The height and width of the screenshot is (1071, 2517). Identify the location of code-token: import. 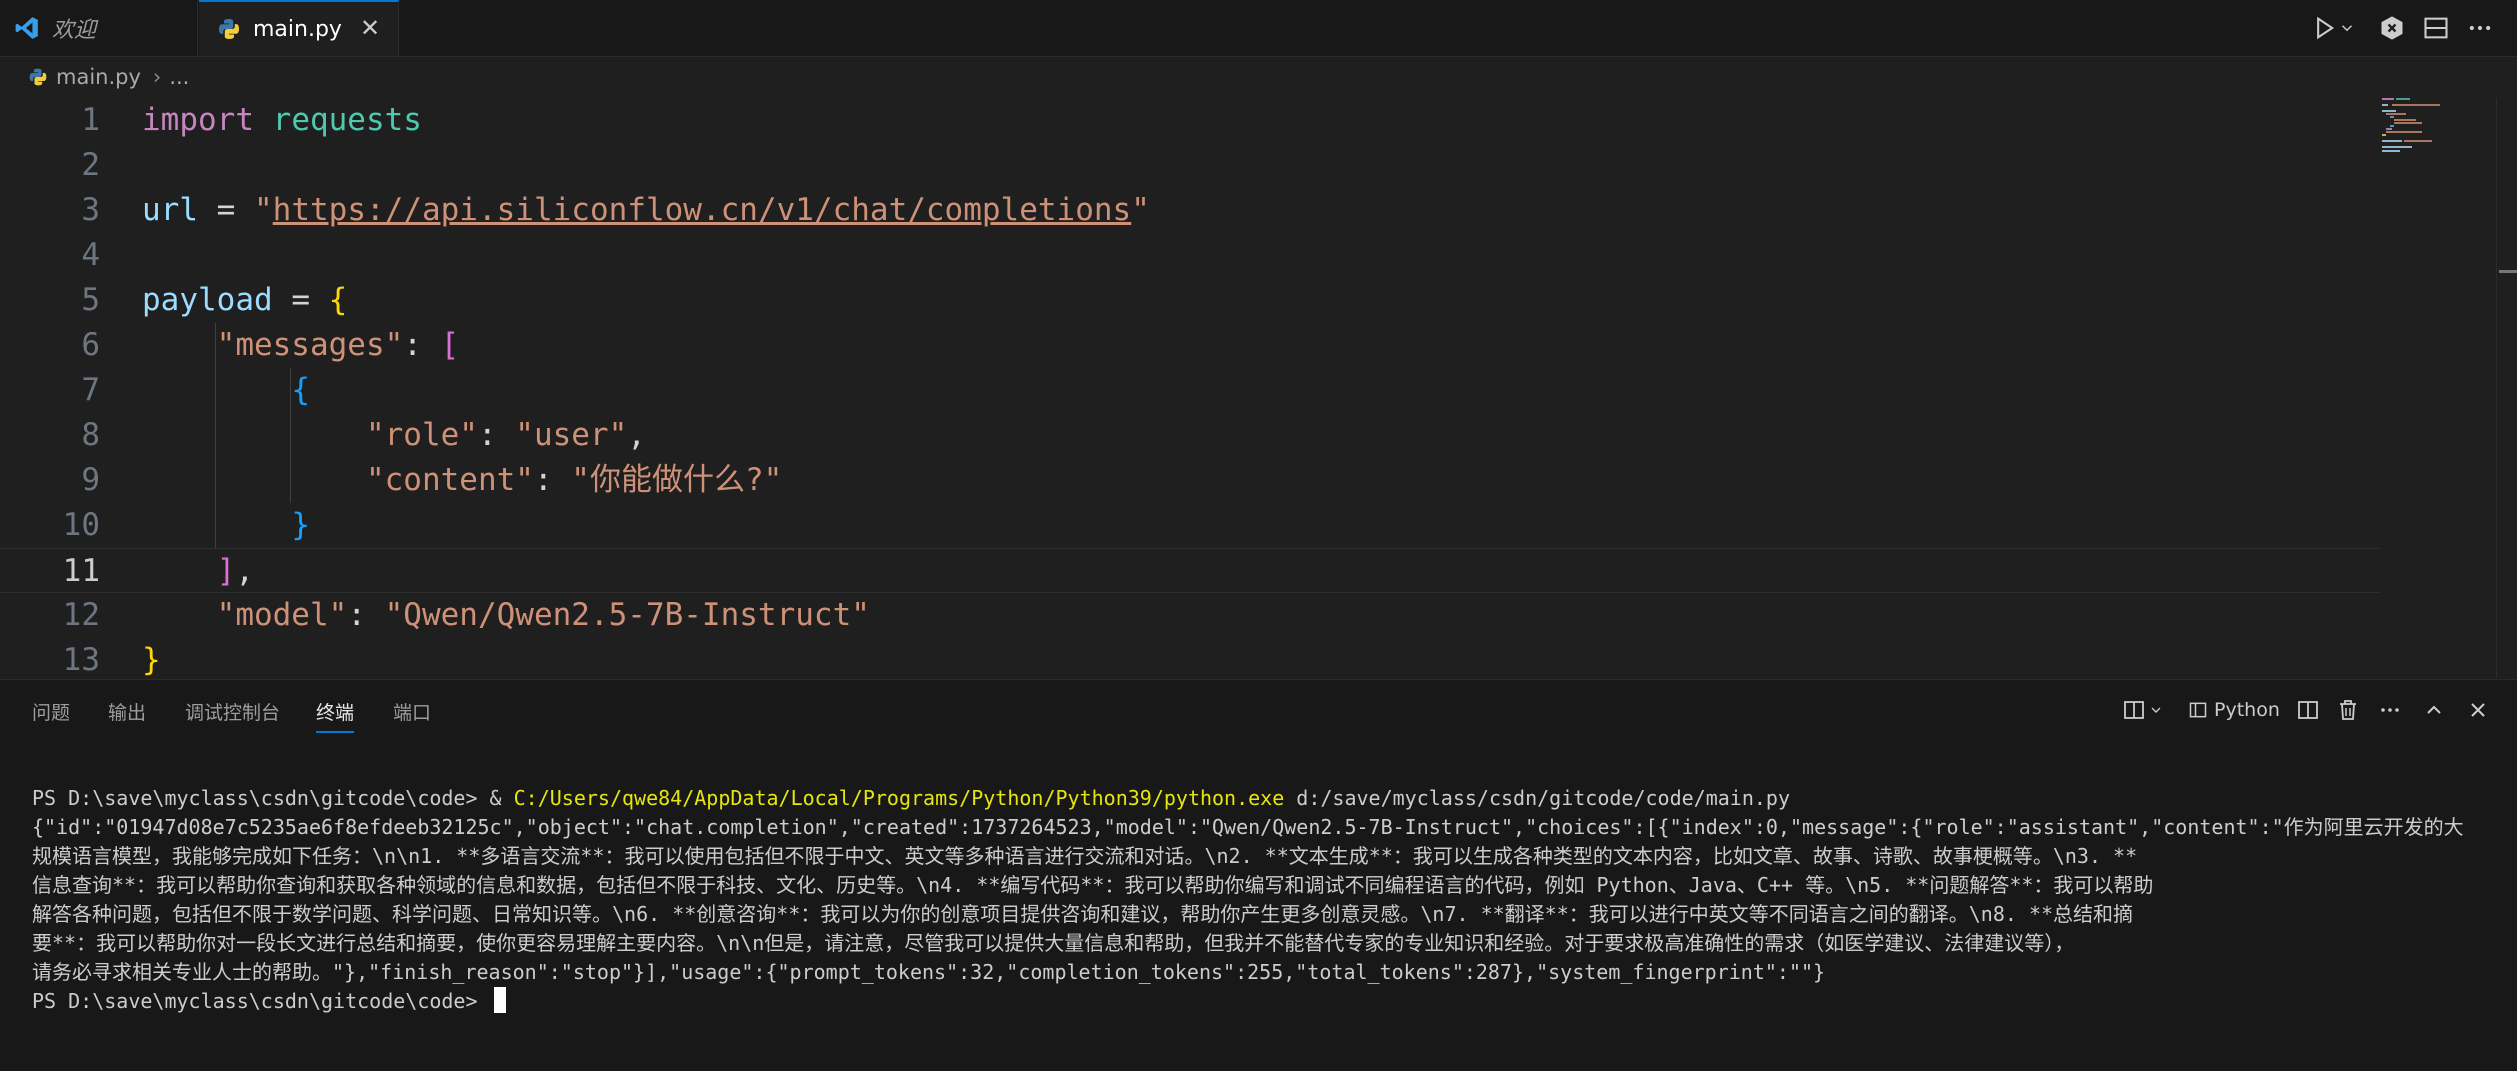
(198, 120).